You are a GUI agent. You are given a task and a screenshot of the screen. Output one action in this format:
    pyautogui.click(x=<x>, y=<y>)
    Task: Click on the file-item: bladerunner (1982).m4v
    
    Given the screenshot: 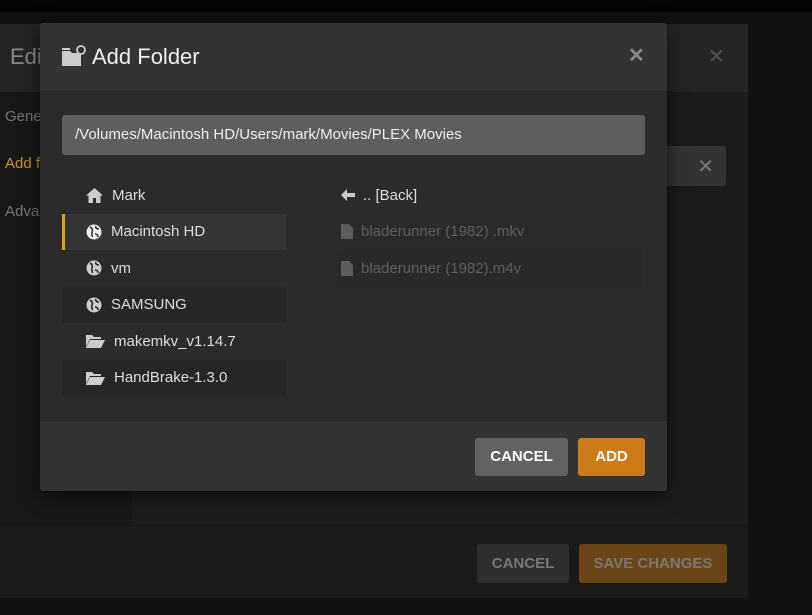 What is the action you would take?
    pyautogui.click(x=489, y=268)
    